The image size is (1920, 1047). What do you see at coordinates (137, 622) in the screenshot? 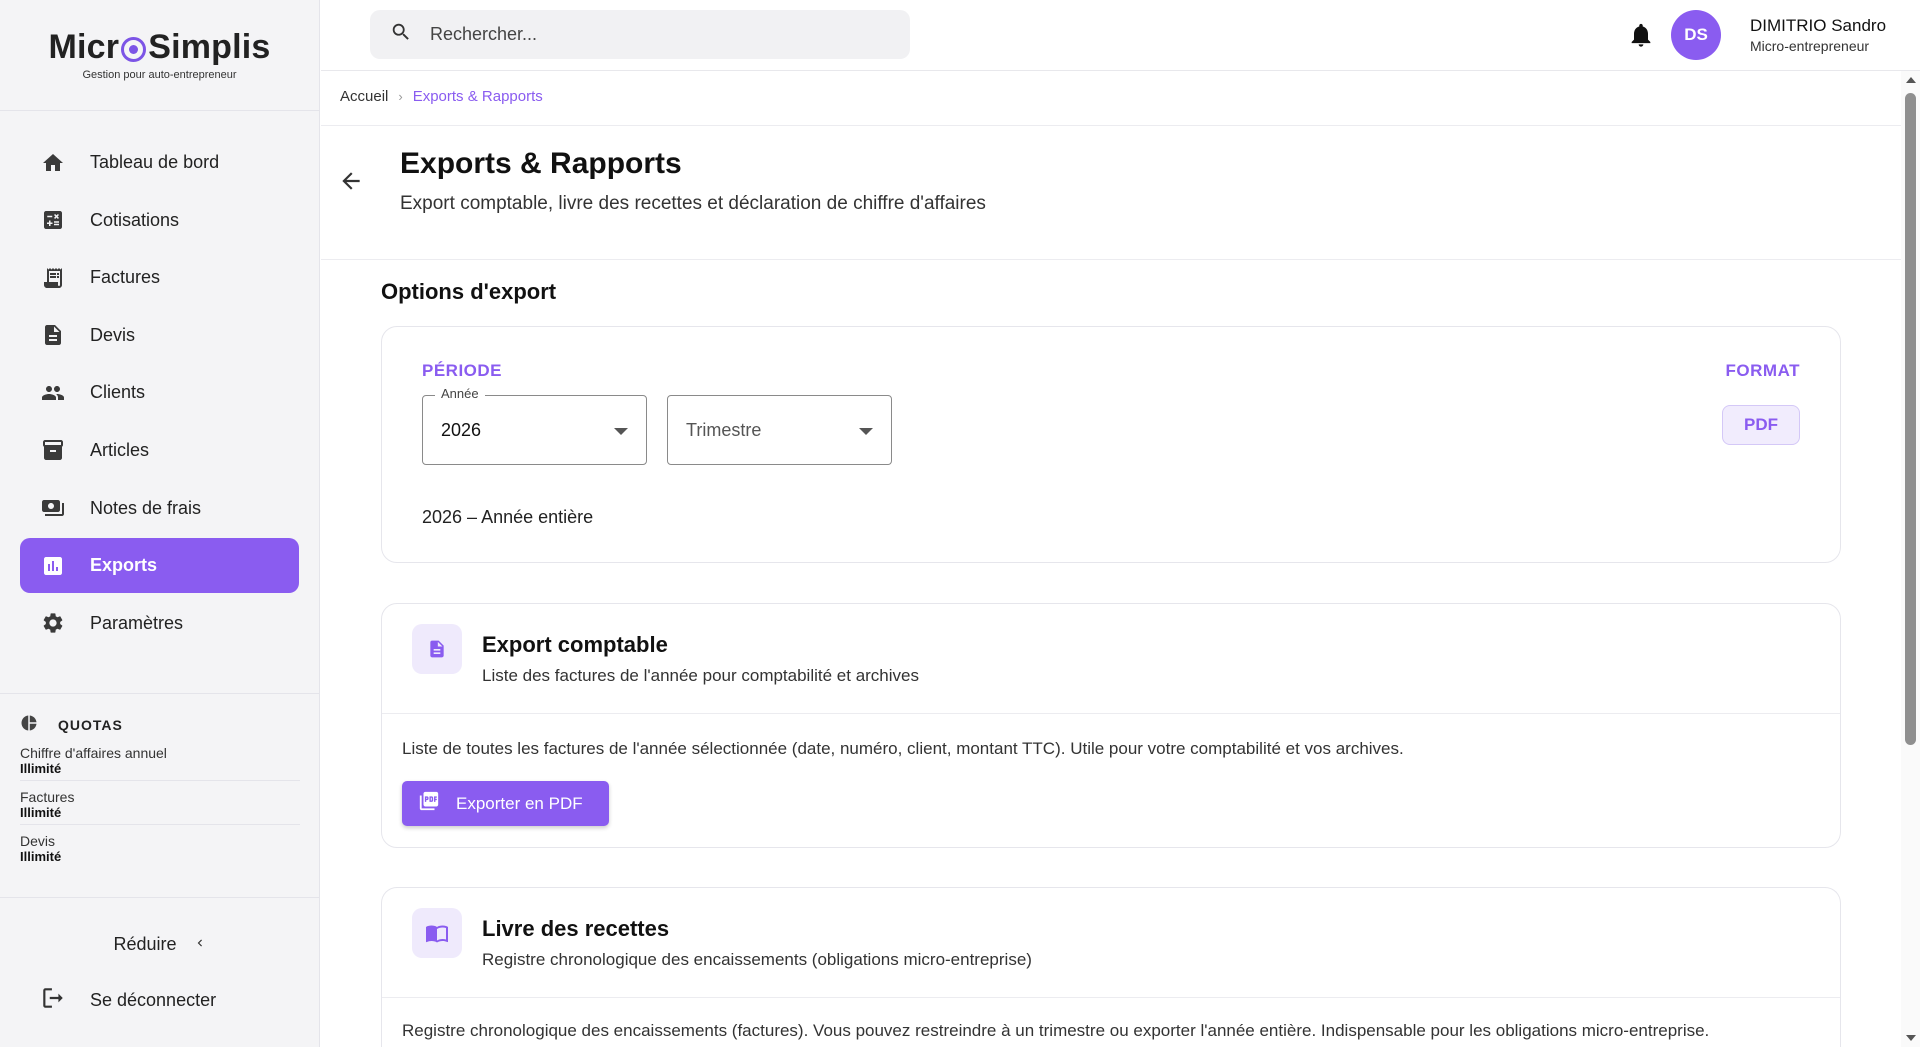
I see `sidebar-item-label: Paramètres` at bounding box center [137, 622].